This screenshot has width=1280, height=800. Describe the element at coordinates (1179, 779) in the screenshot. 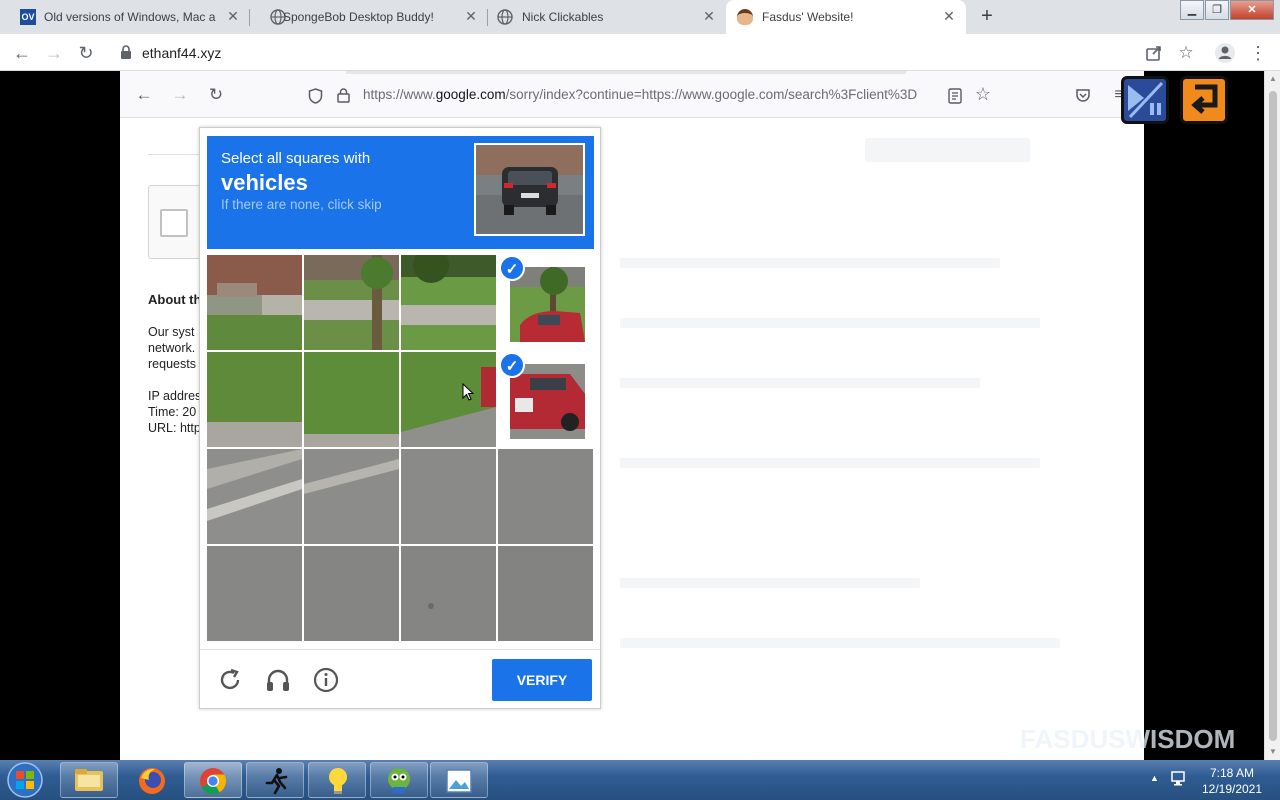

I see `network-icon` at that location.